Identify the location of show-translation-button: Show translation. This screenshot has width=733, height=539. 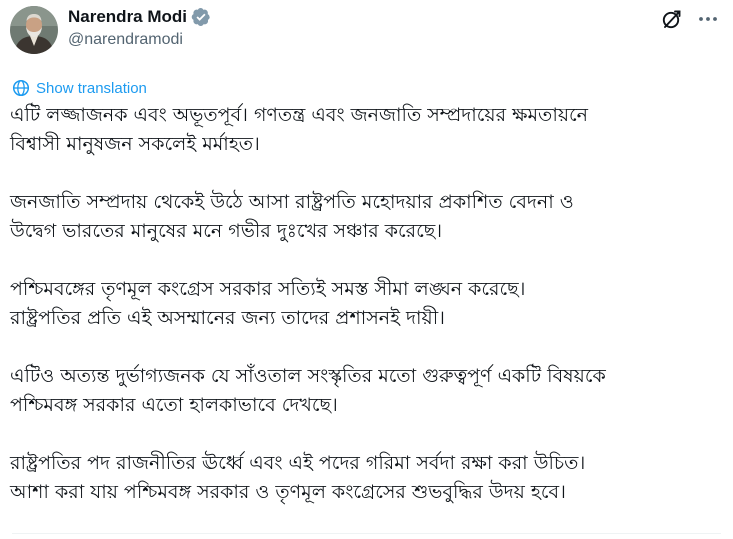
(79, 88).